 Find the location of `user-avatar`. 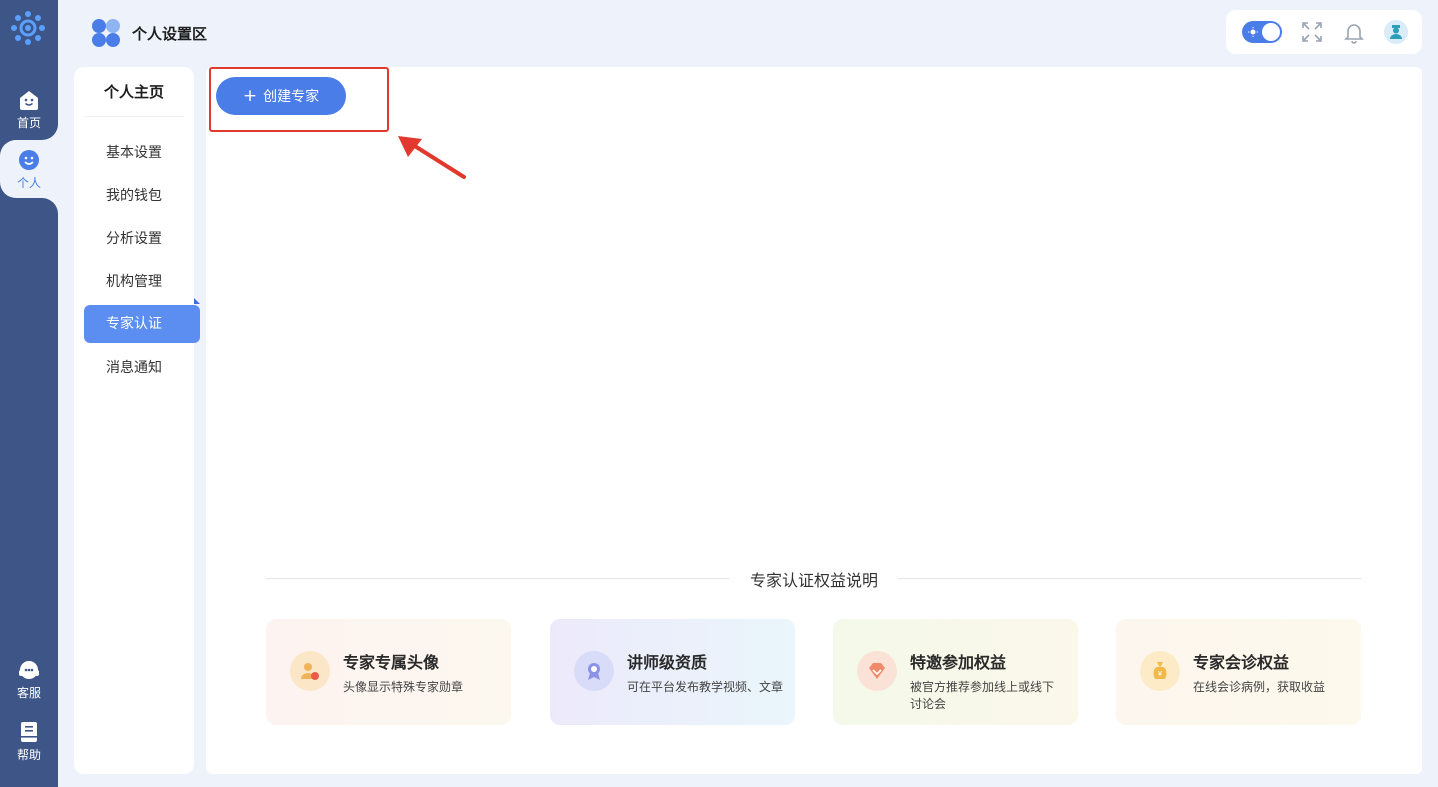

user-avatar is located at coordinates (1396, 32).